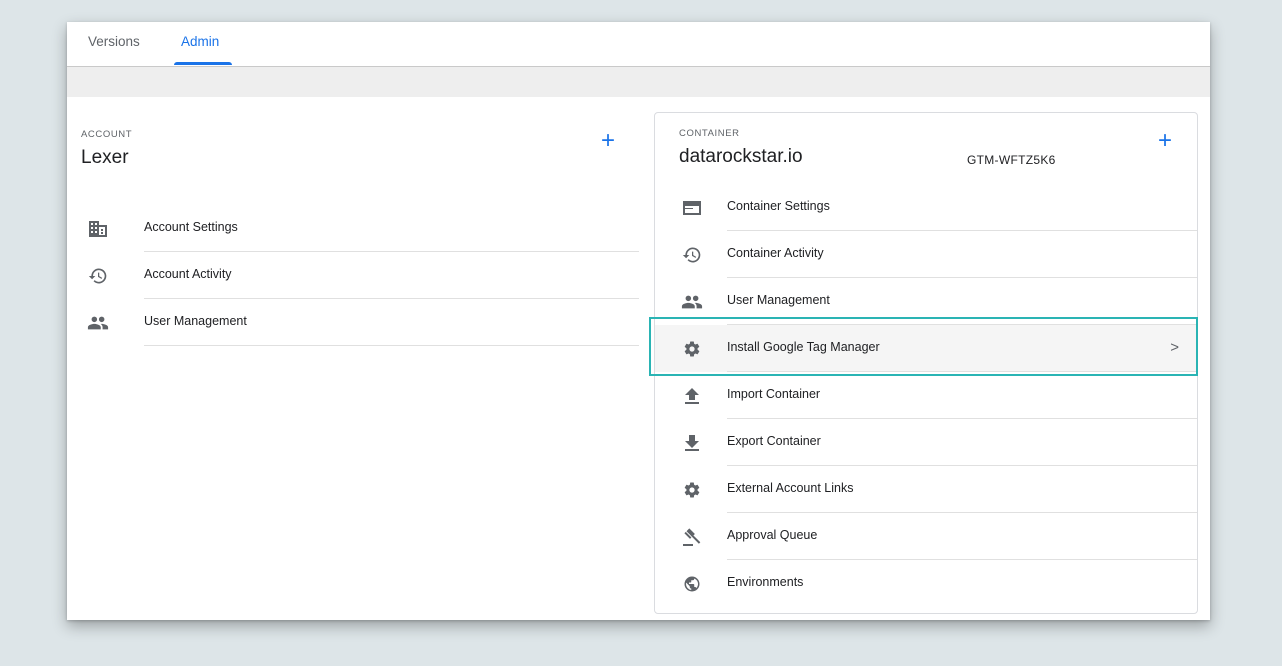 The height and width of the screenshot is (666, 1282). What do you see at coordinates (765, 582) in the screenshot?
I see `item-label: Environments` at bounding box center [765, 582].